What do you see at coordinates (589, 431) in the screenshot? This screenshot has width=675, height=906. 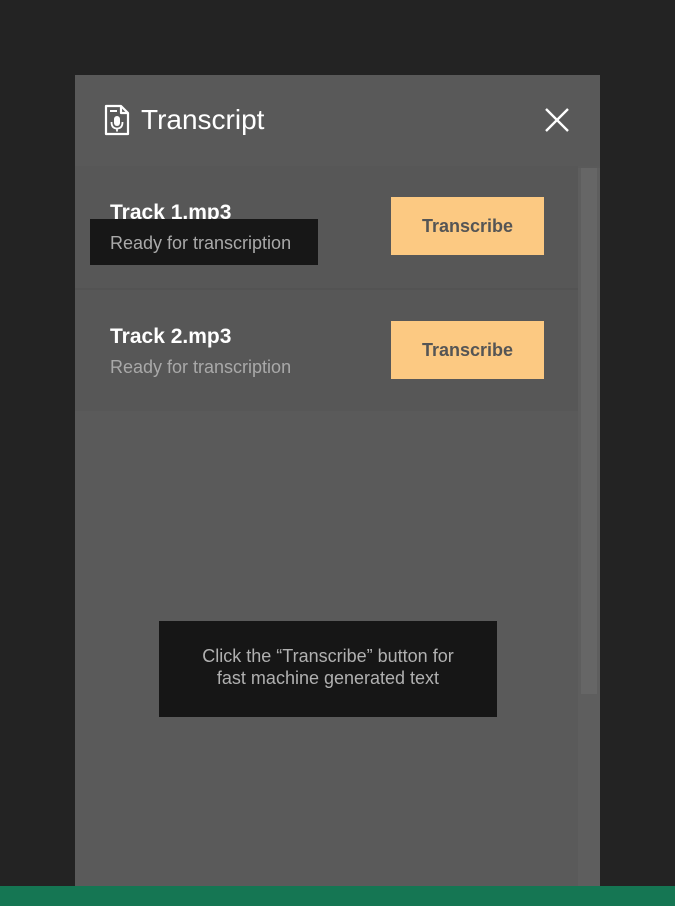 I see `scrollbar-thumb` at bounding box center [589, 431].